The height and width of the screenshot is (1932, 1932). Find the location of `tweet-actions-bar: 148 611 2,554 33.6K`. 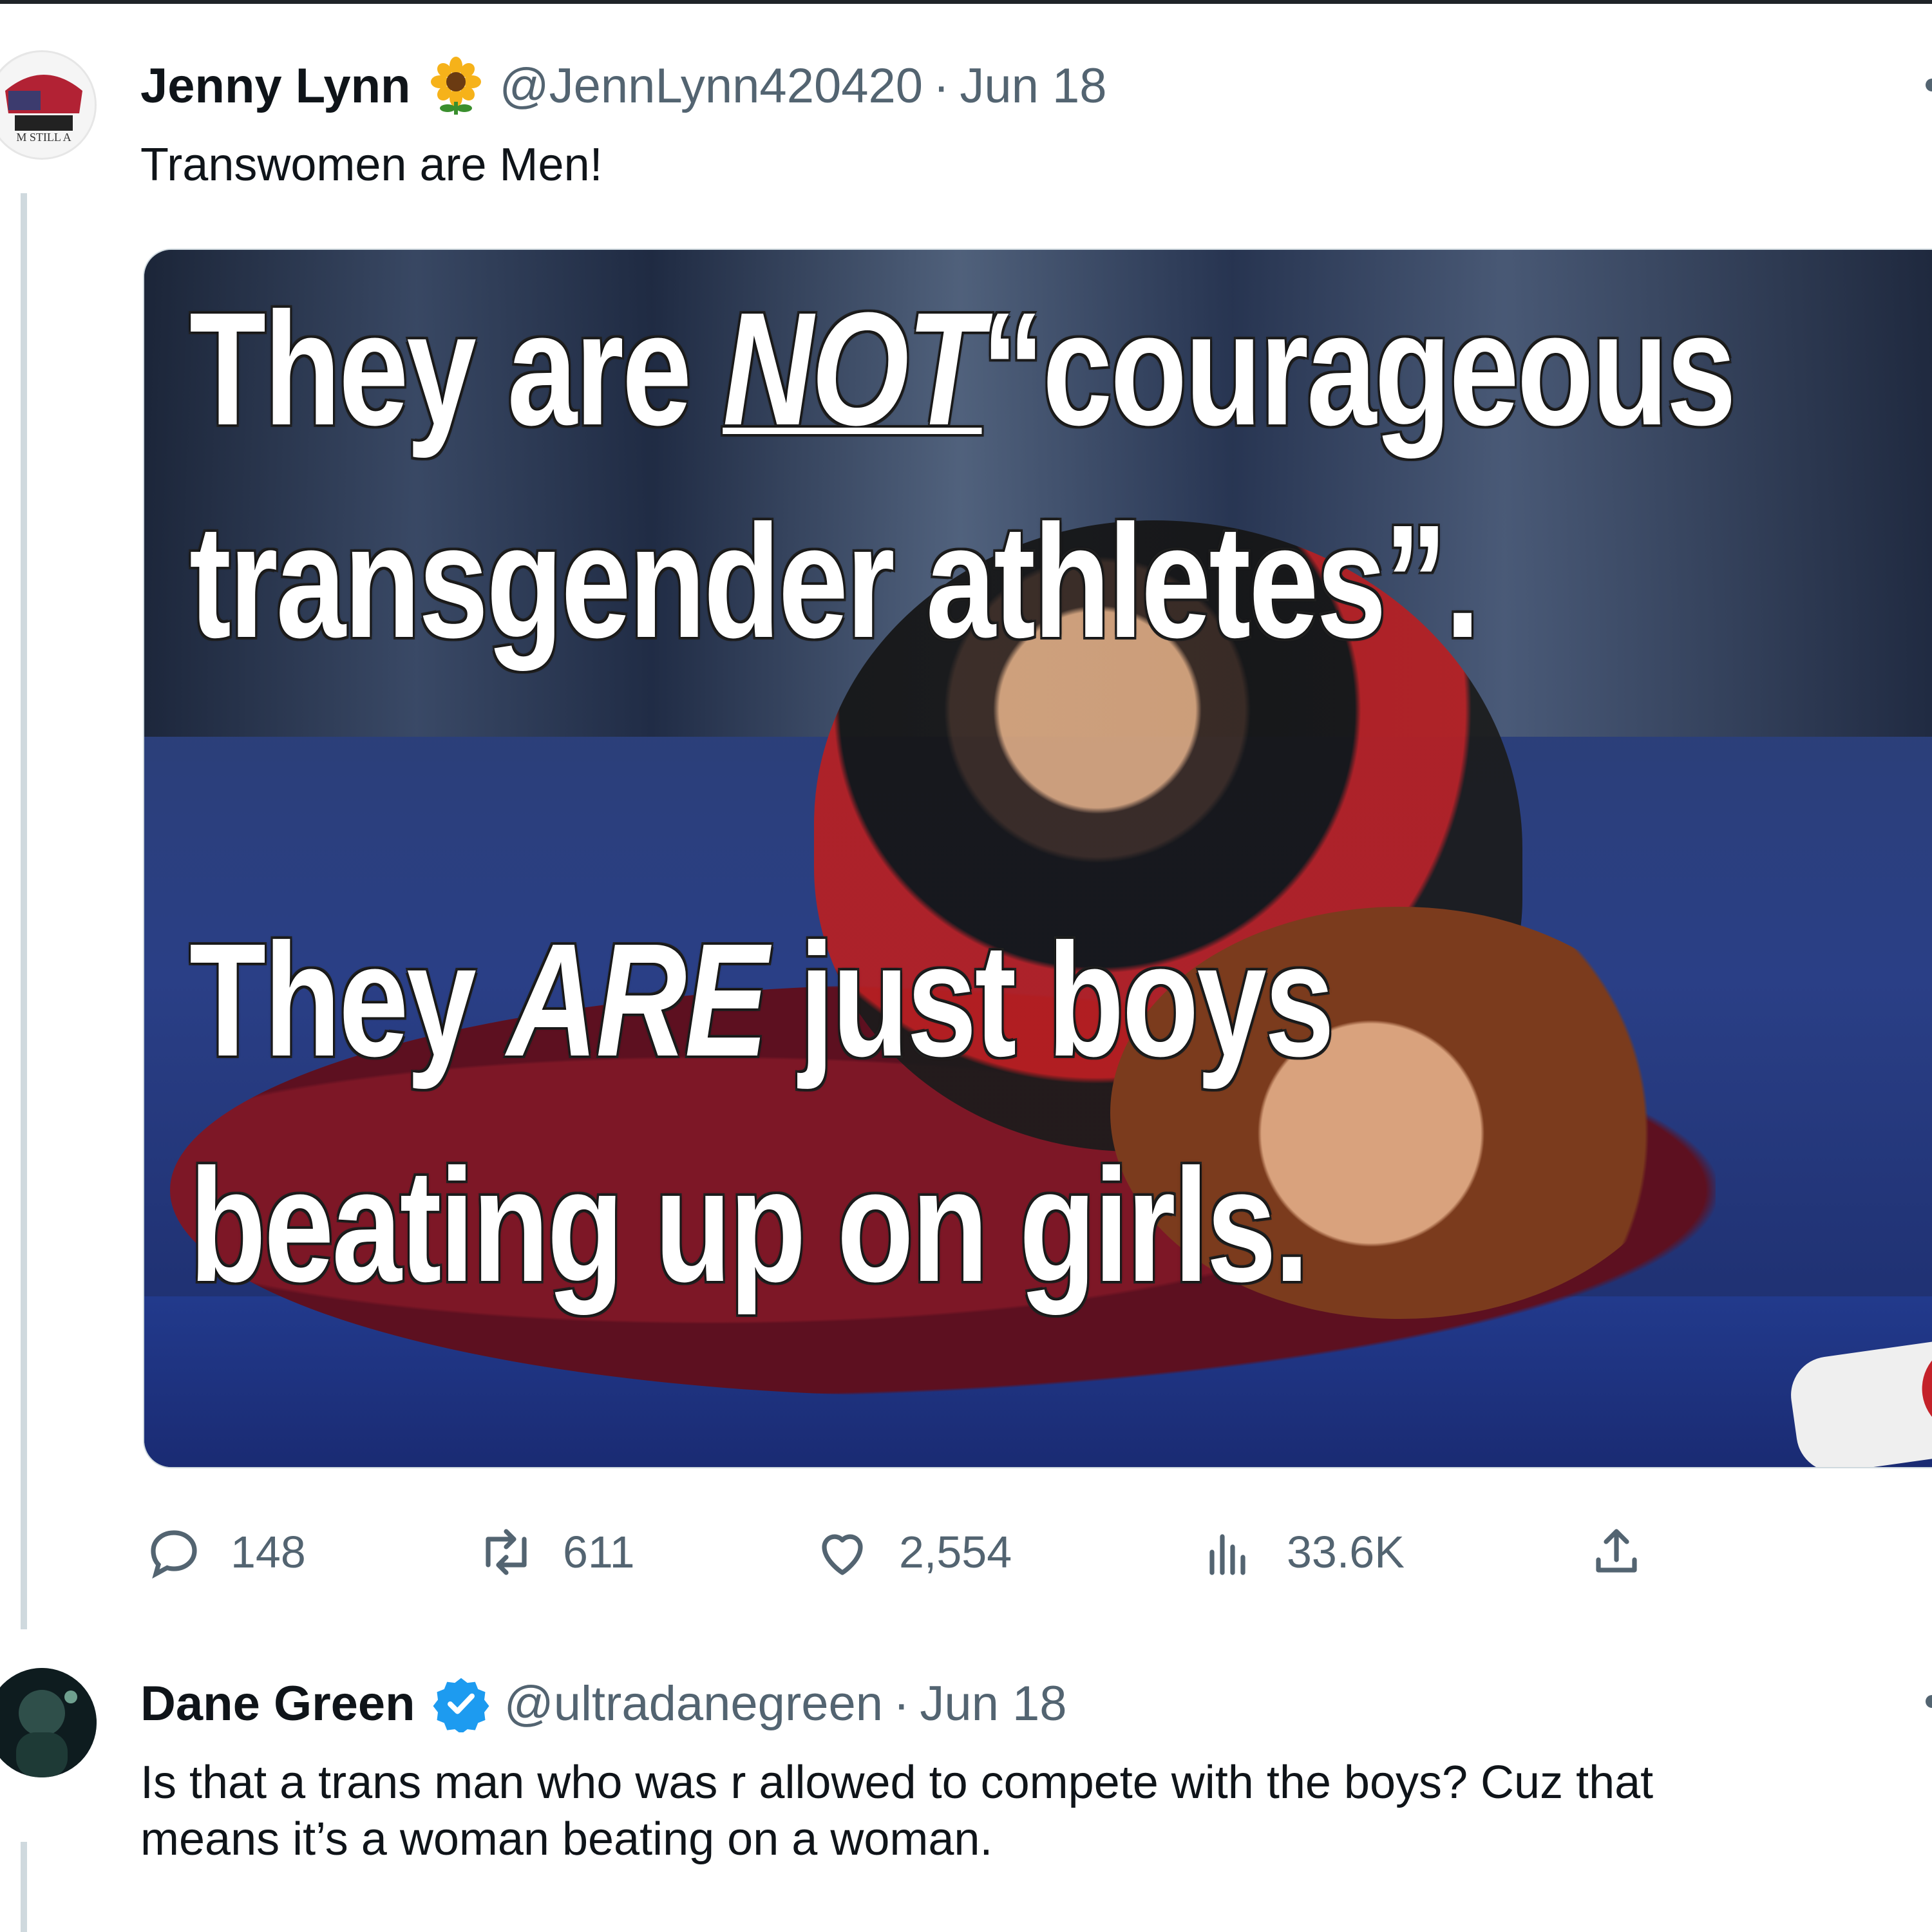

tweet-actions-bar: 148 611 2,554 33.6K is located at coordinates (980, 1552).